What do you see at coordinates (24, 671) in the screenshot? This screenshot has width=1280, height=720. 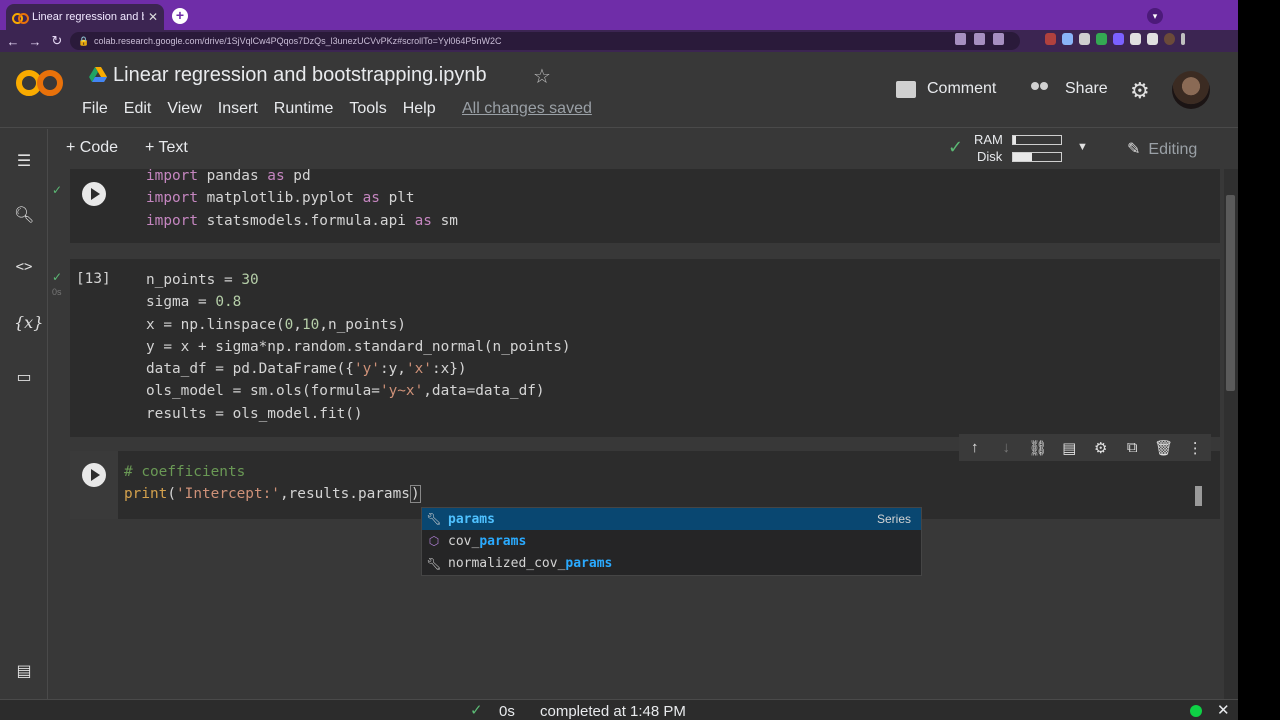 I see `terminal-icon: ▤` at bounding box center [24, 671].